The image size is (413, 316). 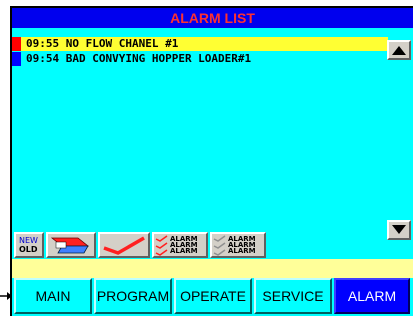 I want to click on alarm-list-button: ALARM ALARM ALARM, so click(x=180, y=245).